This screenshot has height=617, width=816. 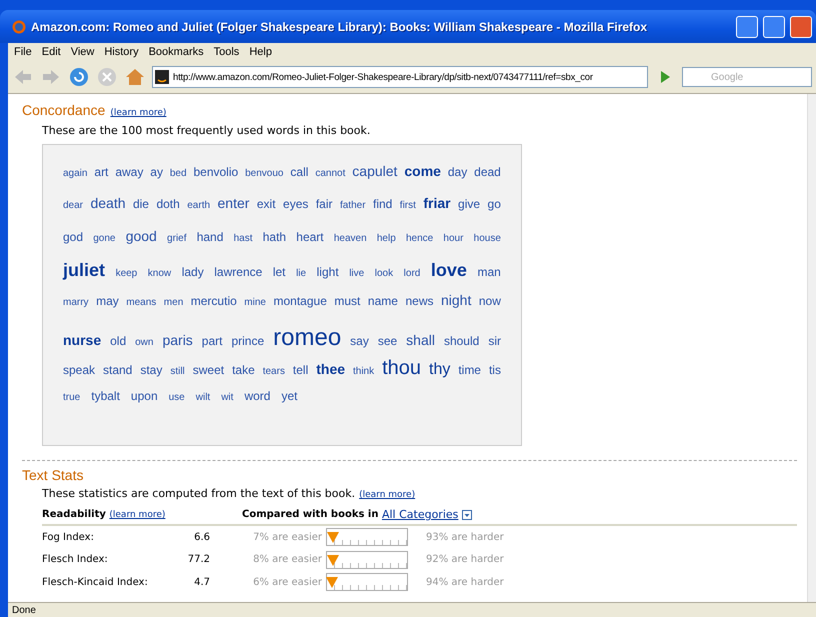 I want to click on word-link: again, so click(x=75, y=173).